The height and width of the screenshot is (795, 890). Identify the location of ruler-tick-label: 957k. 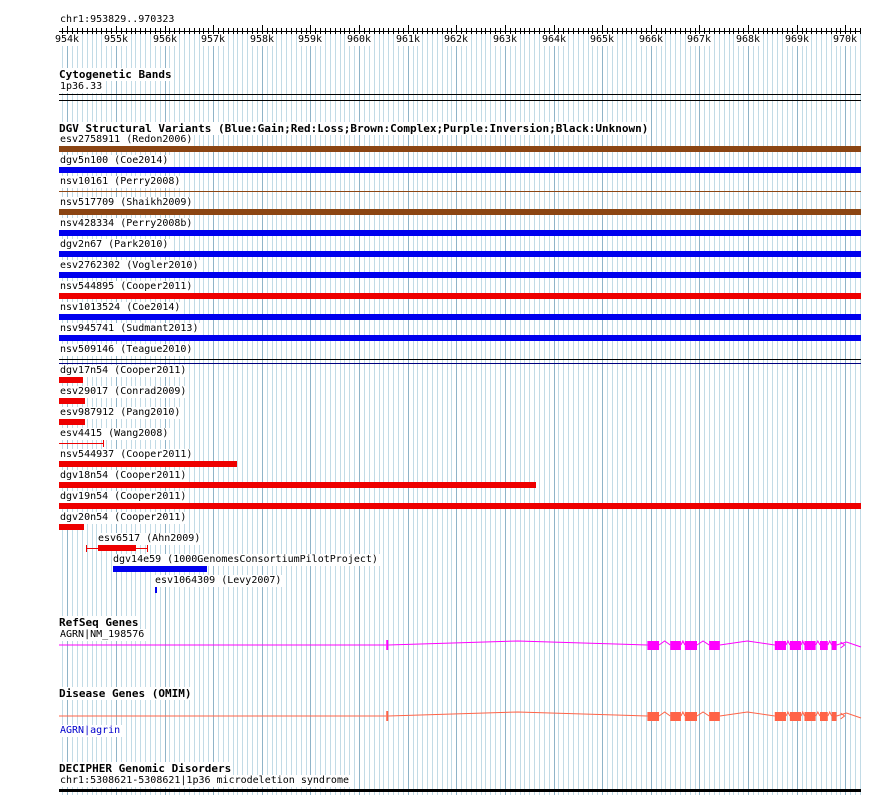
(213, 40).